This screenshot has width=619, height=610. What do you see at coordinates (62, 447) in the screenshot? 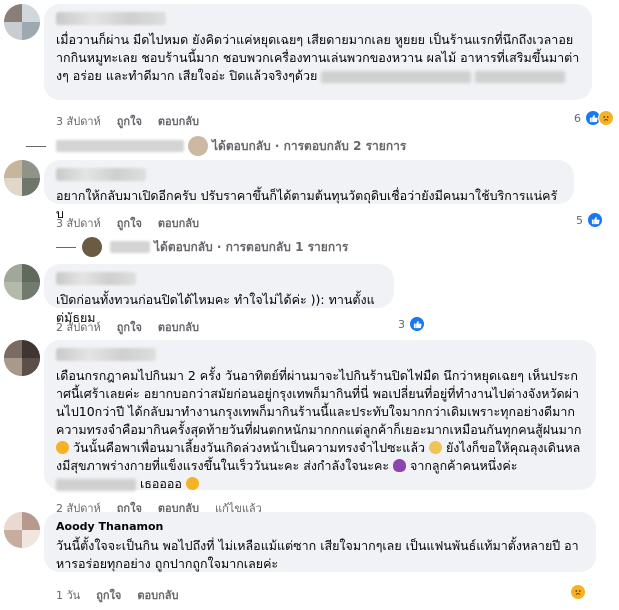
I see `grinning-emoji-icon` at bounding box center [62, 447].